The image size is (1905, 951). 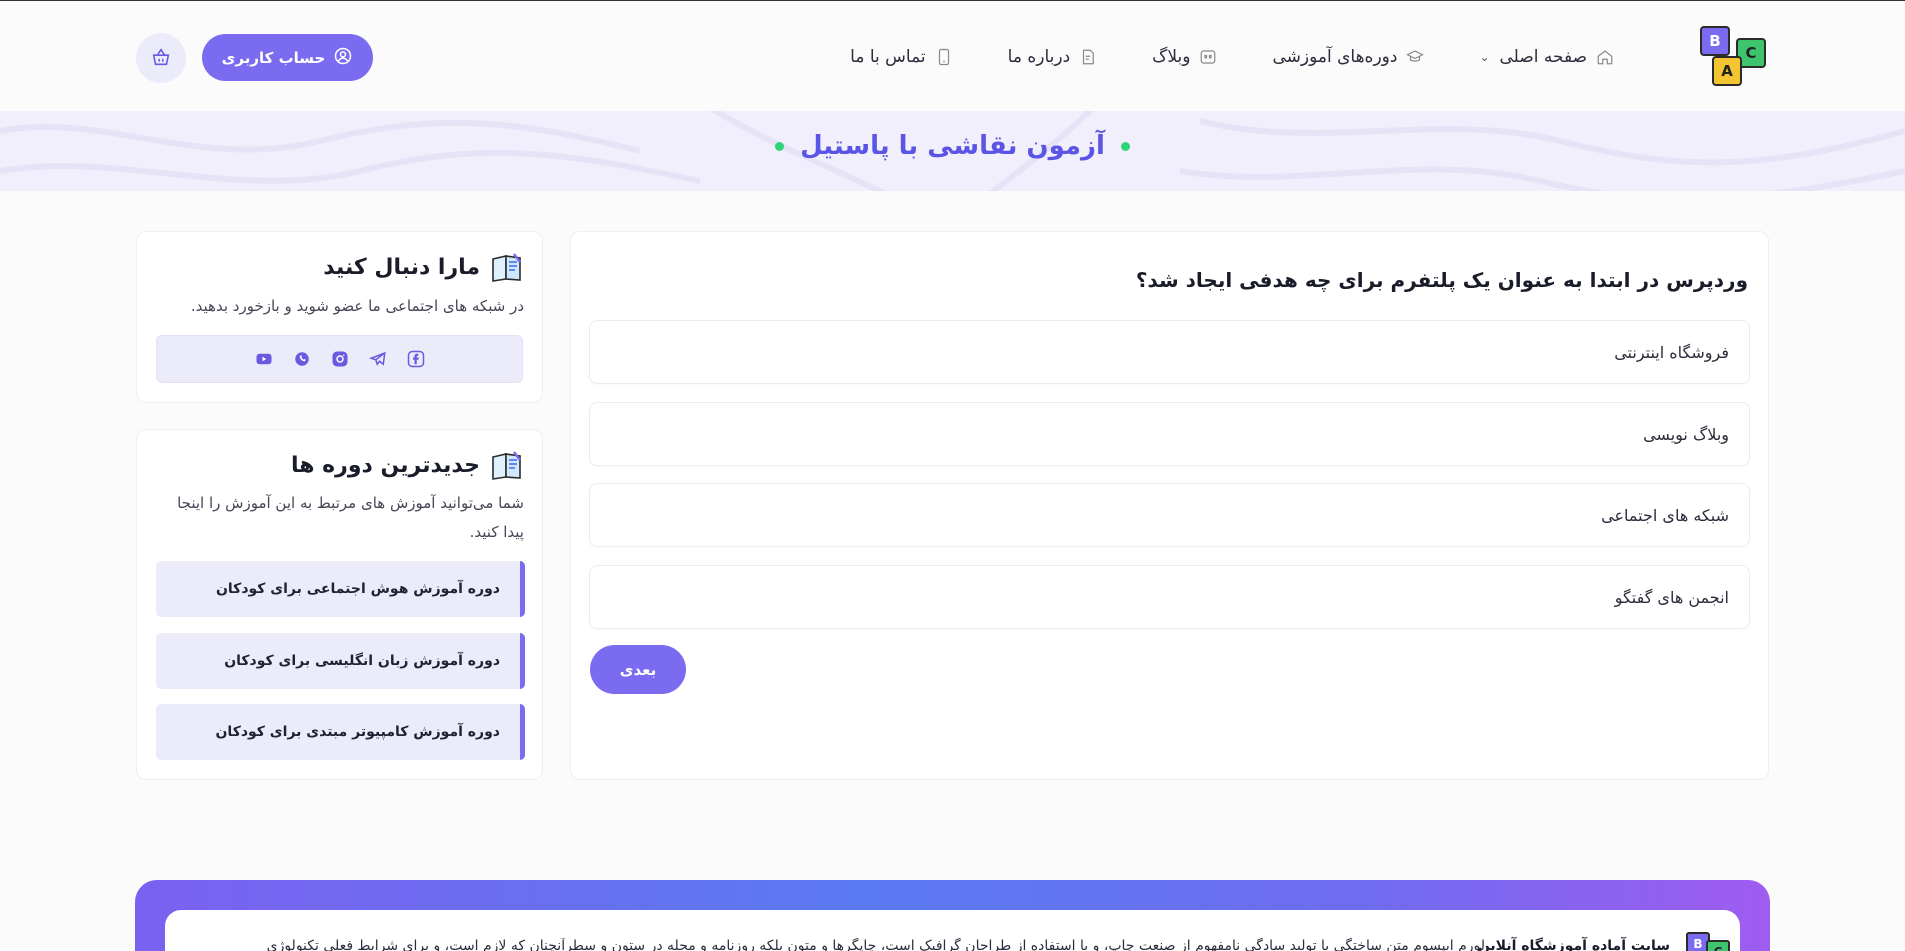 I want to click on document-icon, so click(x=1088, y=57).